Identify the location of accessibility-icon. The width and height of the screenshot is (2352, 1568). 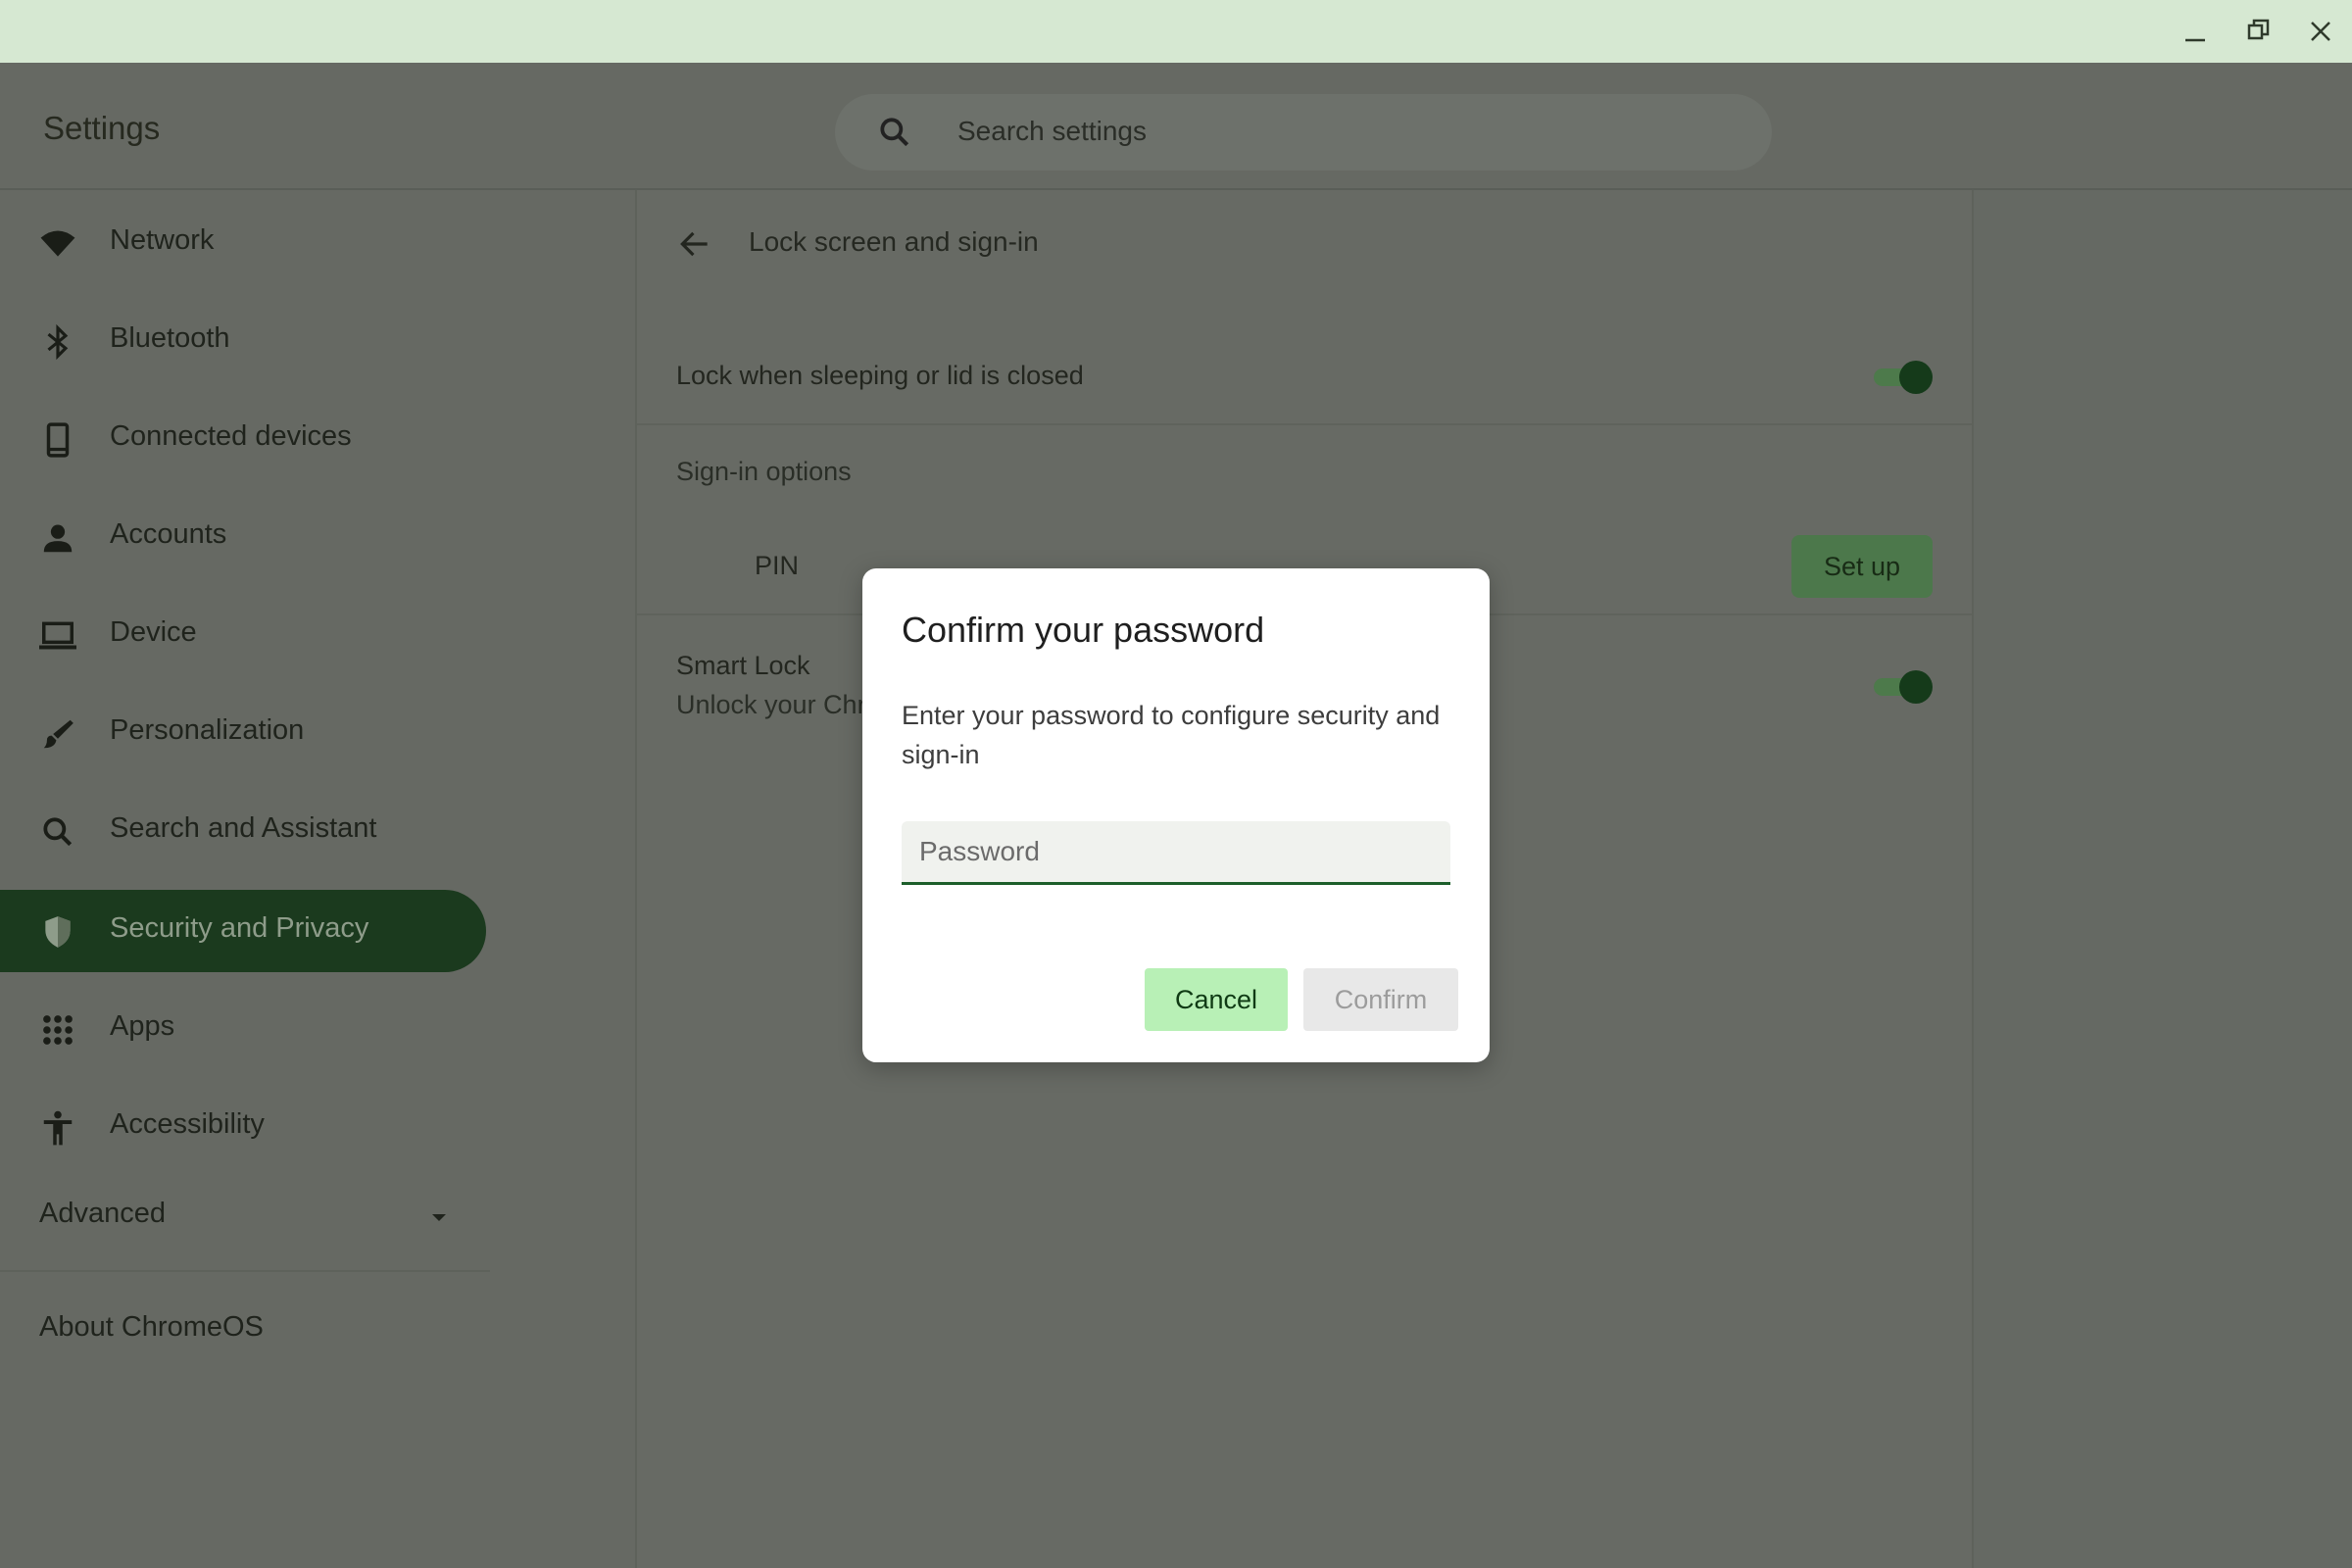
(57, 1128).